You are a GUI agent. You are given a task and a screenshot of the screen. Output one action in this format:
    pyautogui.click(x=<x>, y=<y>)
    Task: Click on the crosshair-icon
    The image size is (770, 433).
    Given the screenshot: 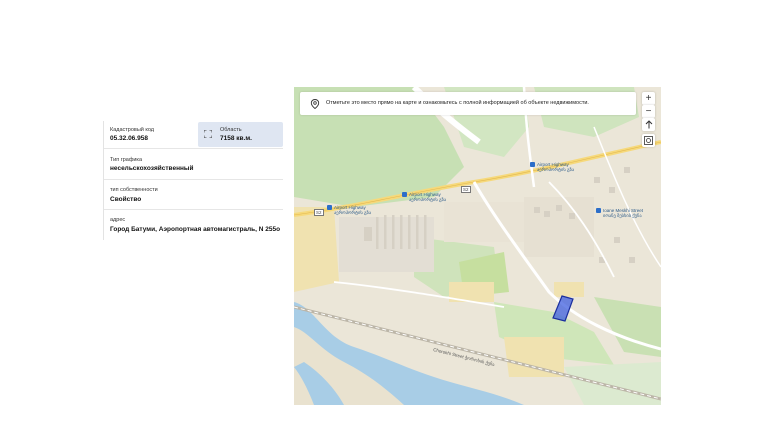 What is the action you would take?
    pyautogui.click(x=648, y=140)
    